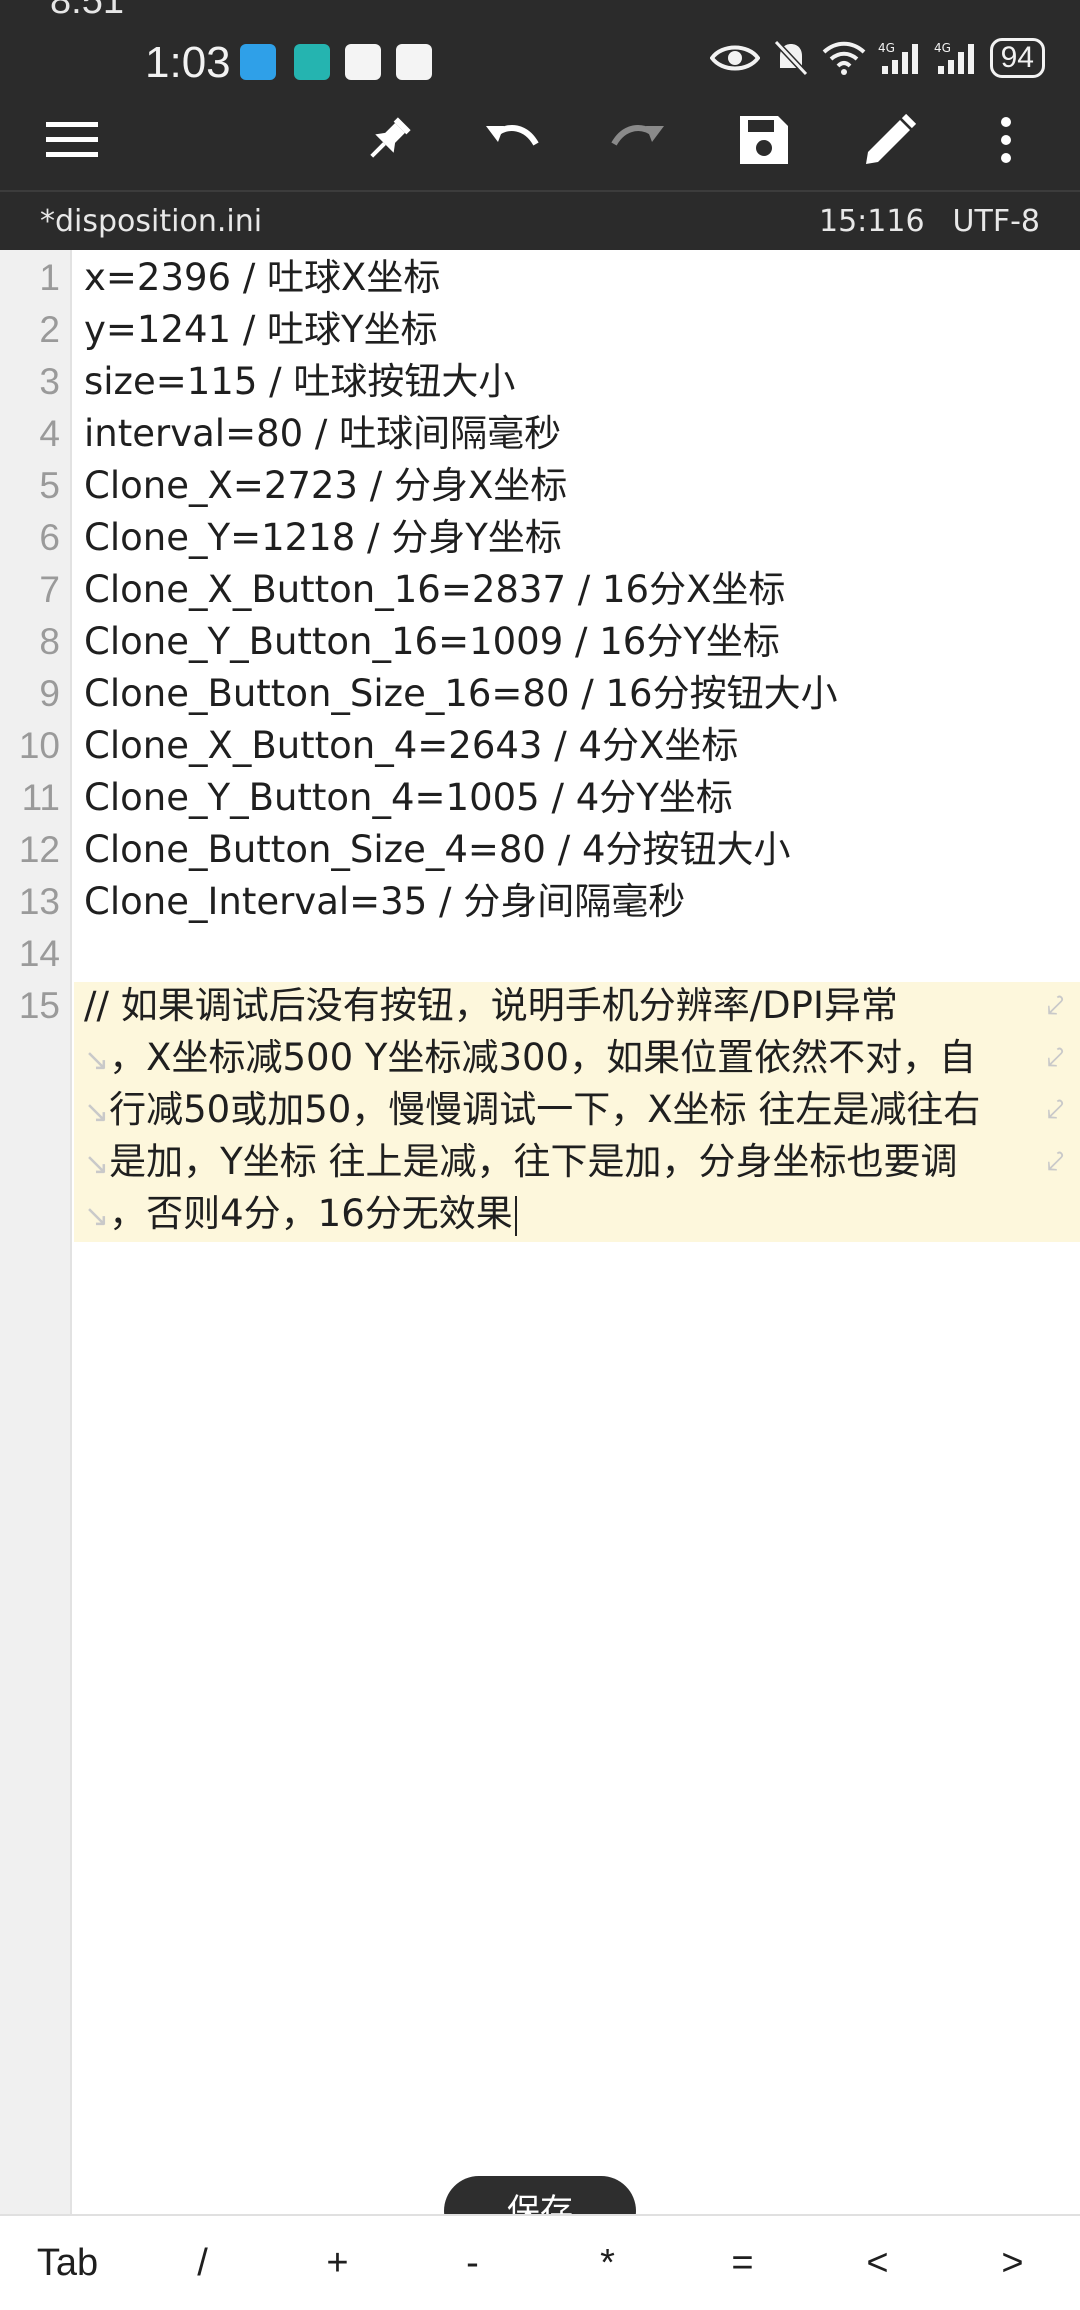 The width and height of the screenshot is (1080, 2310). What do you see at coordinates (1017, 58) in the screenshot?
I see `battery-indicator: 94` at bounding box center [1017, 58].